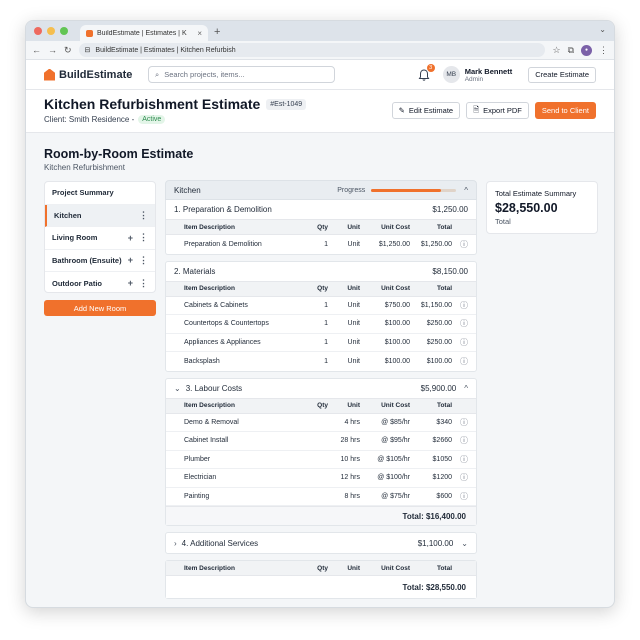  Describe the element at coordinates (352, 422) in the screenshot. I see `item-qty: 4 hrs` at that location.